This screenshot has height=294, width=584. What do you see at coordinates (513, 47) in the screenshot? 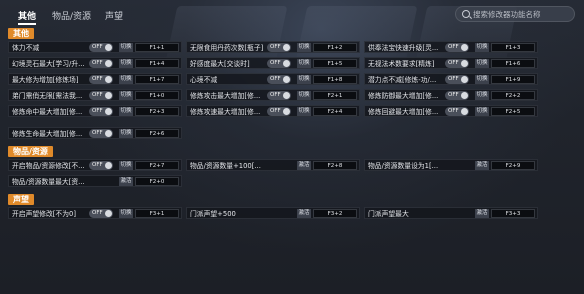
I see `hotkey-field: F1+3` at bounding box center [513, 47].